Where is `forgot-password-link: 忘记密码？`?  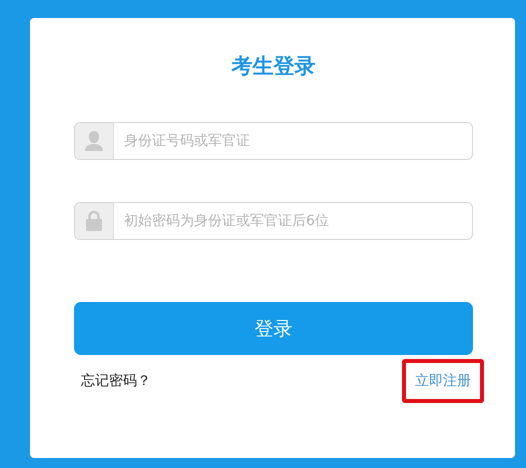
forgot-password-link: 忘记密码？ is located at coordinates (116, 381).